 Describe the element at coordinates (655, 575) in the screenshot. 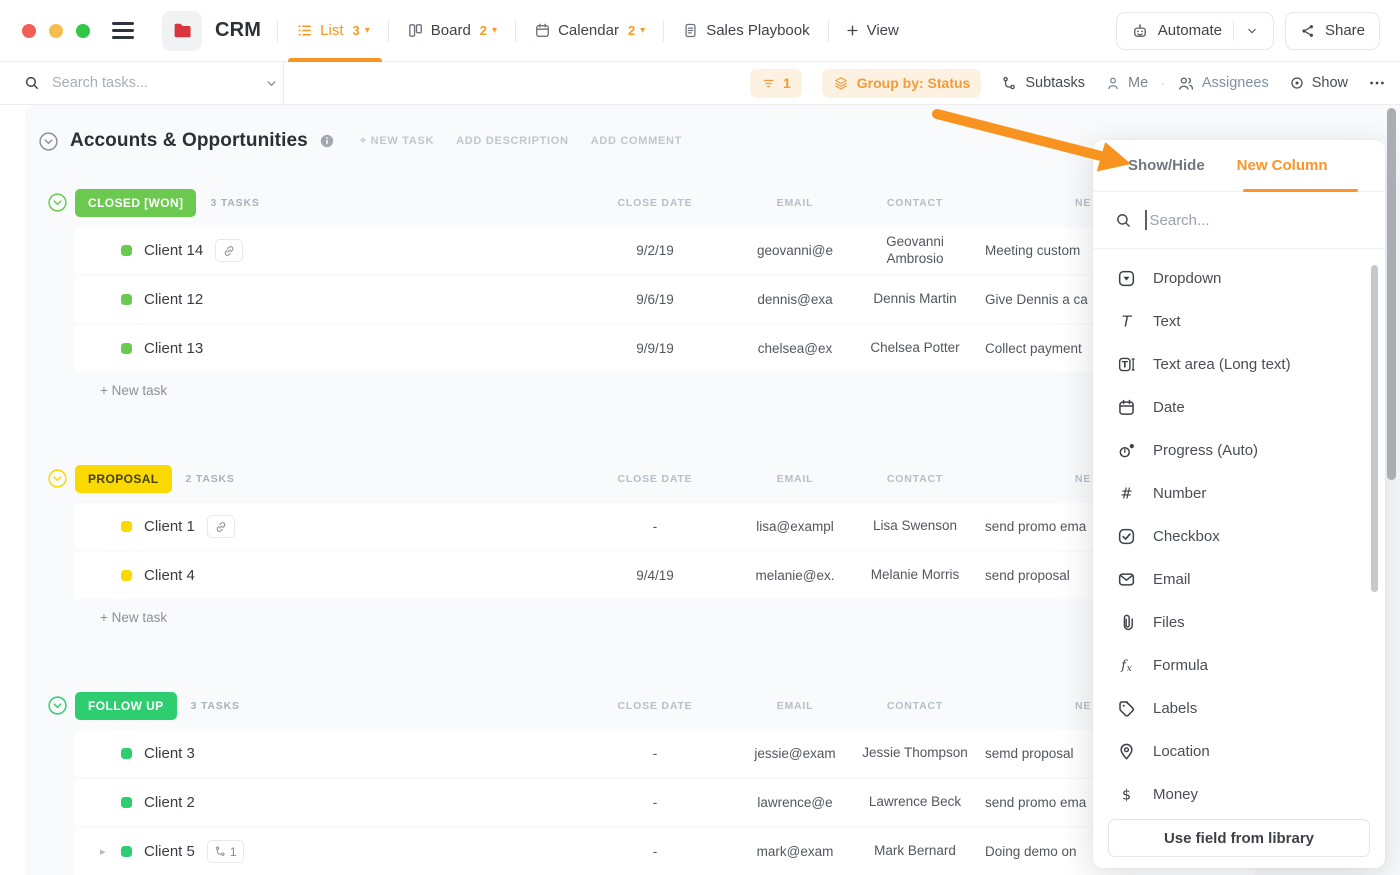

I see `cell-close-date: 9/4/19` at that location.